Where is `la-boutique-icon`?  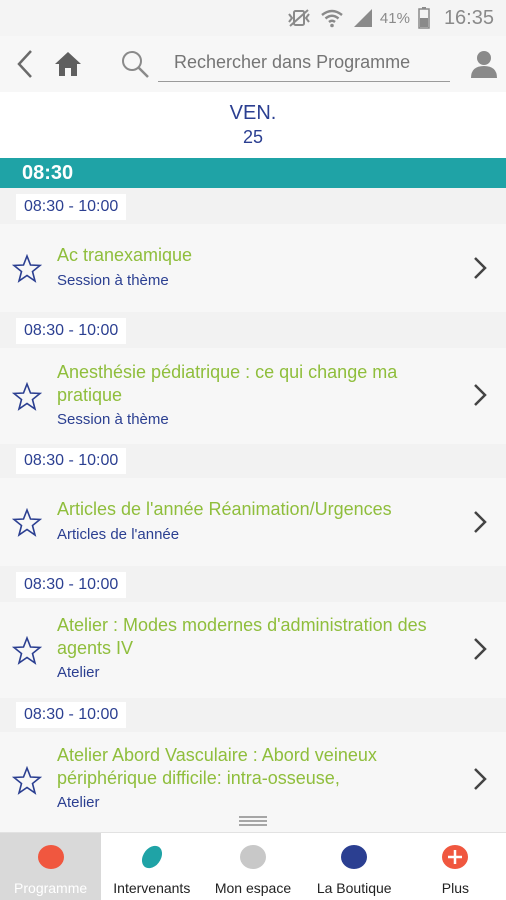 la-boutique-icon is located at coordinates (354, 857).